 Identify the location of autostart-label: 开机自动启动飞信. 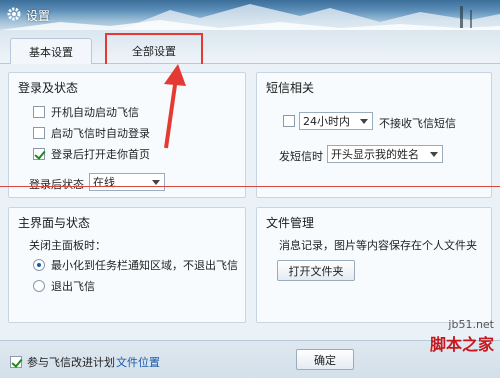
(95, 112).